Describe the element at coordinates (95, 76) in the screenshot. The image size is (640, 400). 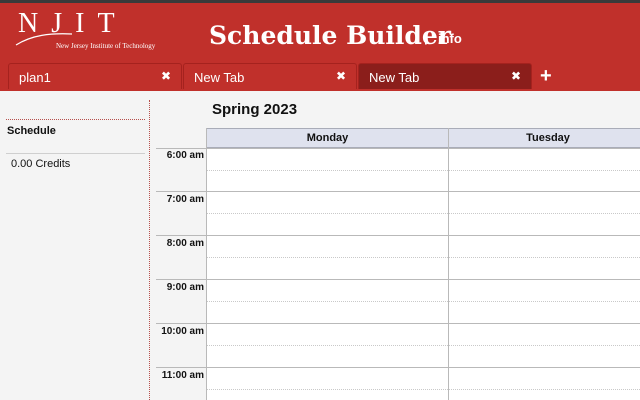
I see `tab-plan1: plan1 ✖` at that location.